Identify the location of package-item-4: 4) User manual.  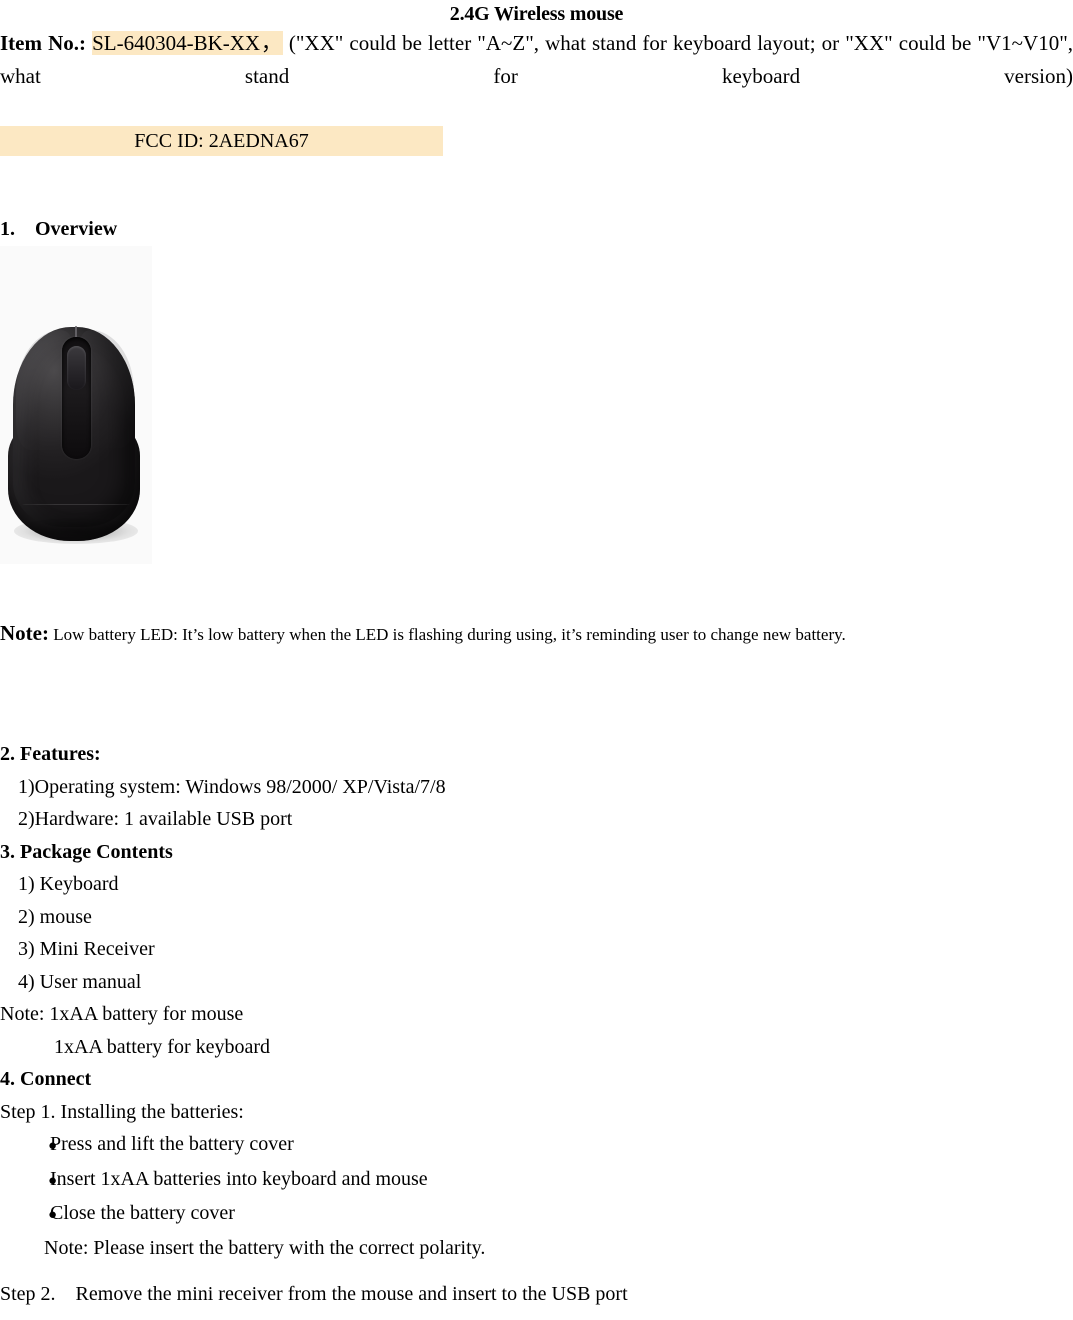
(80, 981).